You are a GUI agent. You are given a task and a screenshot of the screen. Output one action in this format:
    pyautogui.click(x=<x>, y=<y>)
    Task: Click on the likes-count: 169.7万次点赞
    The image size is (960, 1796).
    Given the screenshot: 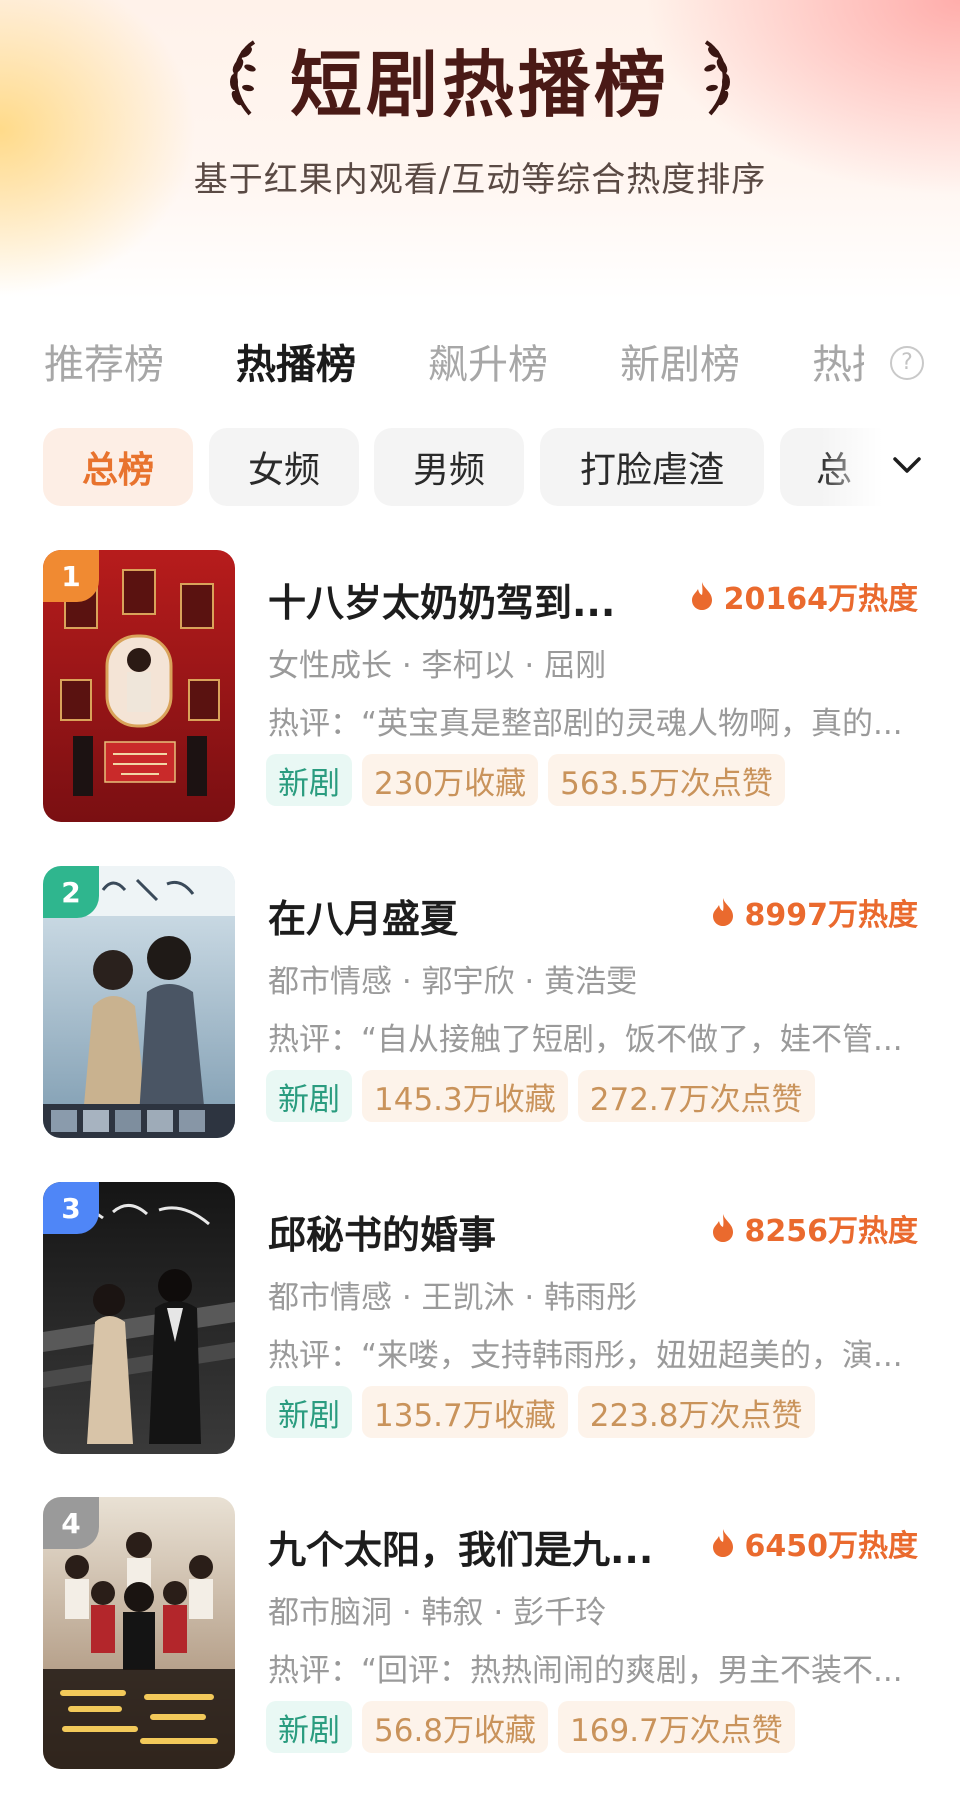 What is the action you would take?
    pyautogui.click(x=676, y=1727)
    